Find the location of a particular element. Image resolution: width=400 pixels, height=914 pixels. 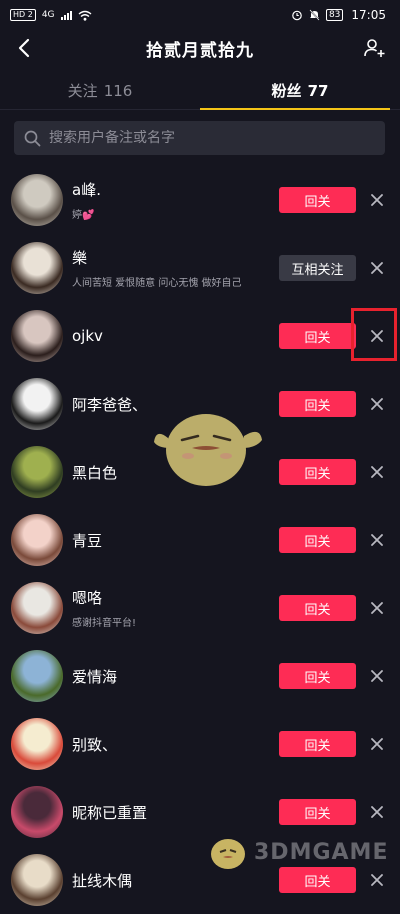

tab-fans-label: 粉丝 is located at coordinates (286, 91).